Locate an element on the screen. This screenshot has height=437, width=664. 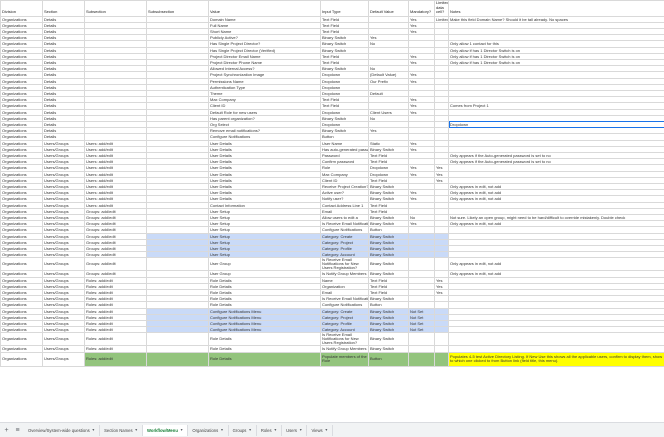
sheet-tab: Groups ▼ is located at coordinates (243, 430).